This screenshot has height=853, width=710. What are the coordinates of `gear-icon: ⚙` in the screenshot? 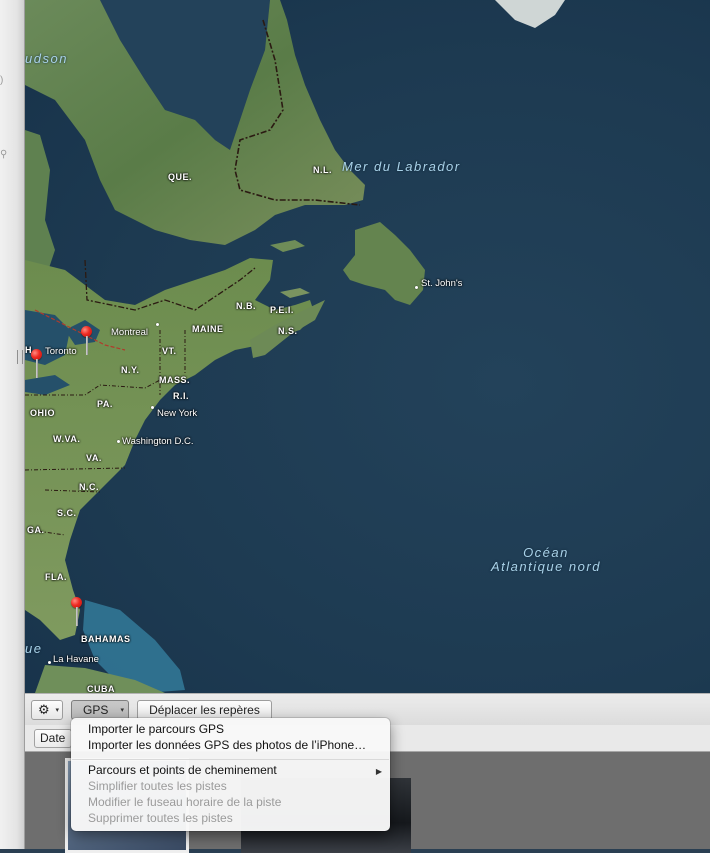 It's located at (44, 709).